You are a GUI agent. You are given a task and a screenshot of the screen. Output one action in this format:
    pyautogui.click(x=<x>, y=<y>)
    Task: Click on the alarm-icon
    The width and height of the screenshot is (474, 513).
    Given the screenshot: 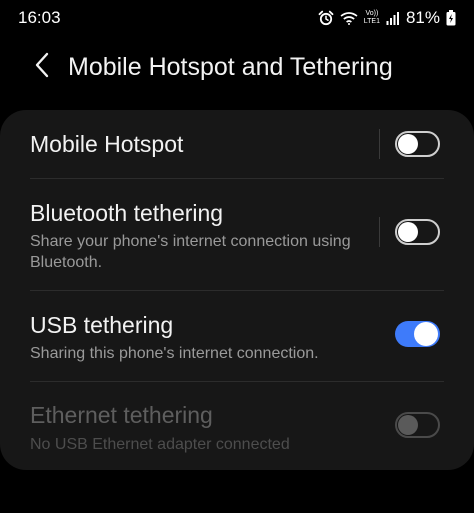 What is the action you would take?
    pyautogui.click(x=326, y=18)
    